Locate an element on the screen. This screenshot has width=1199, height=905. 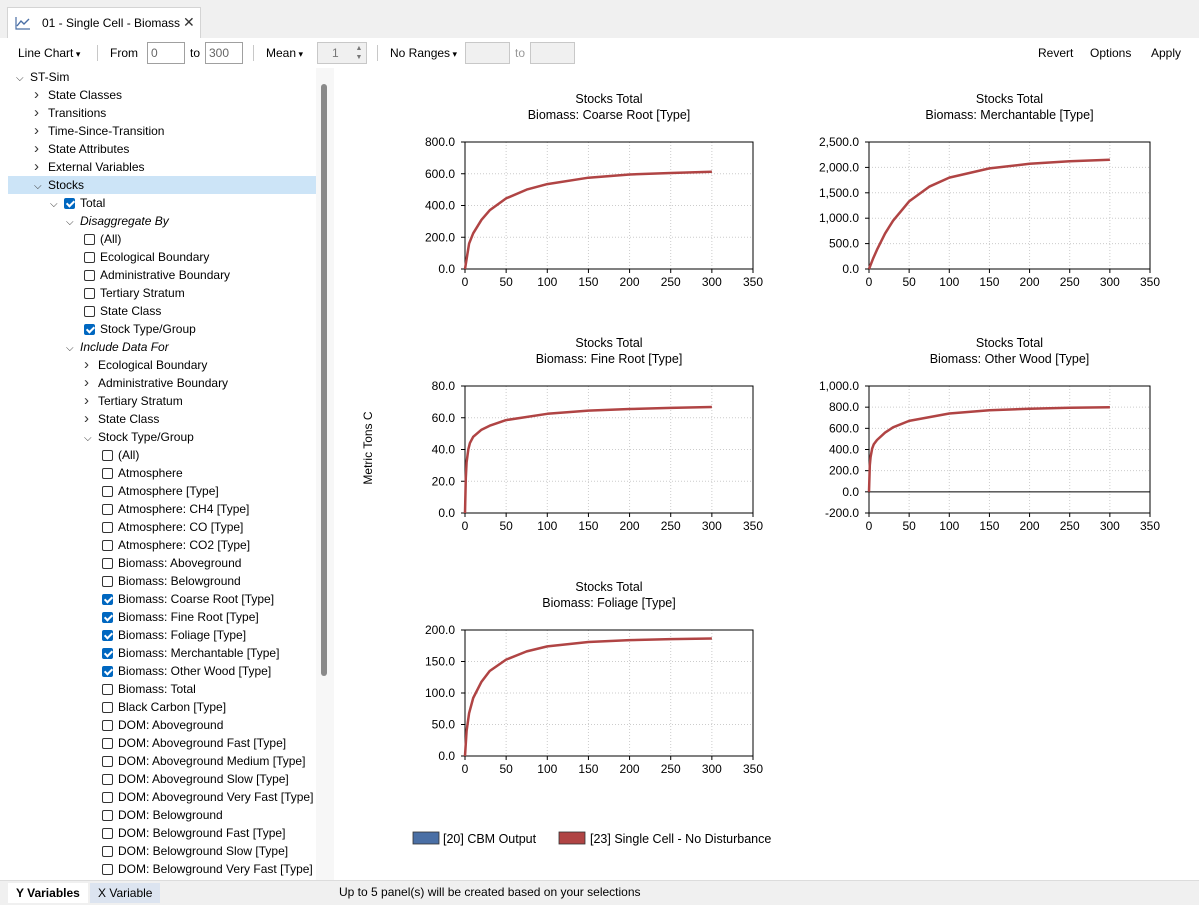
document-tab: 01 - Single Cell - Biomass ✕ is located at coordinates (104, 22).